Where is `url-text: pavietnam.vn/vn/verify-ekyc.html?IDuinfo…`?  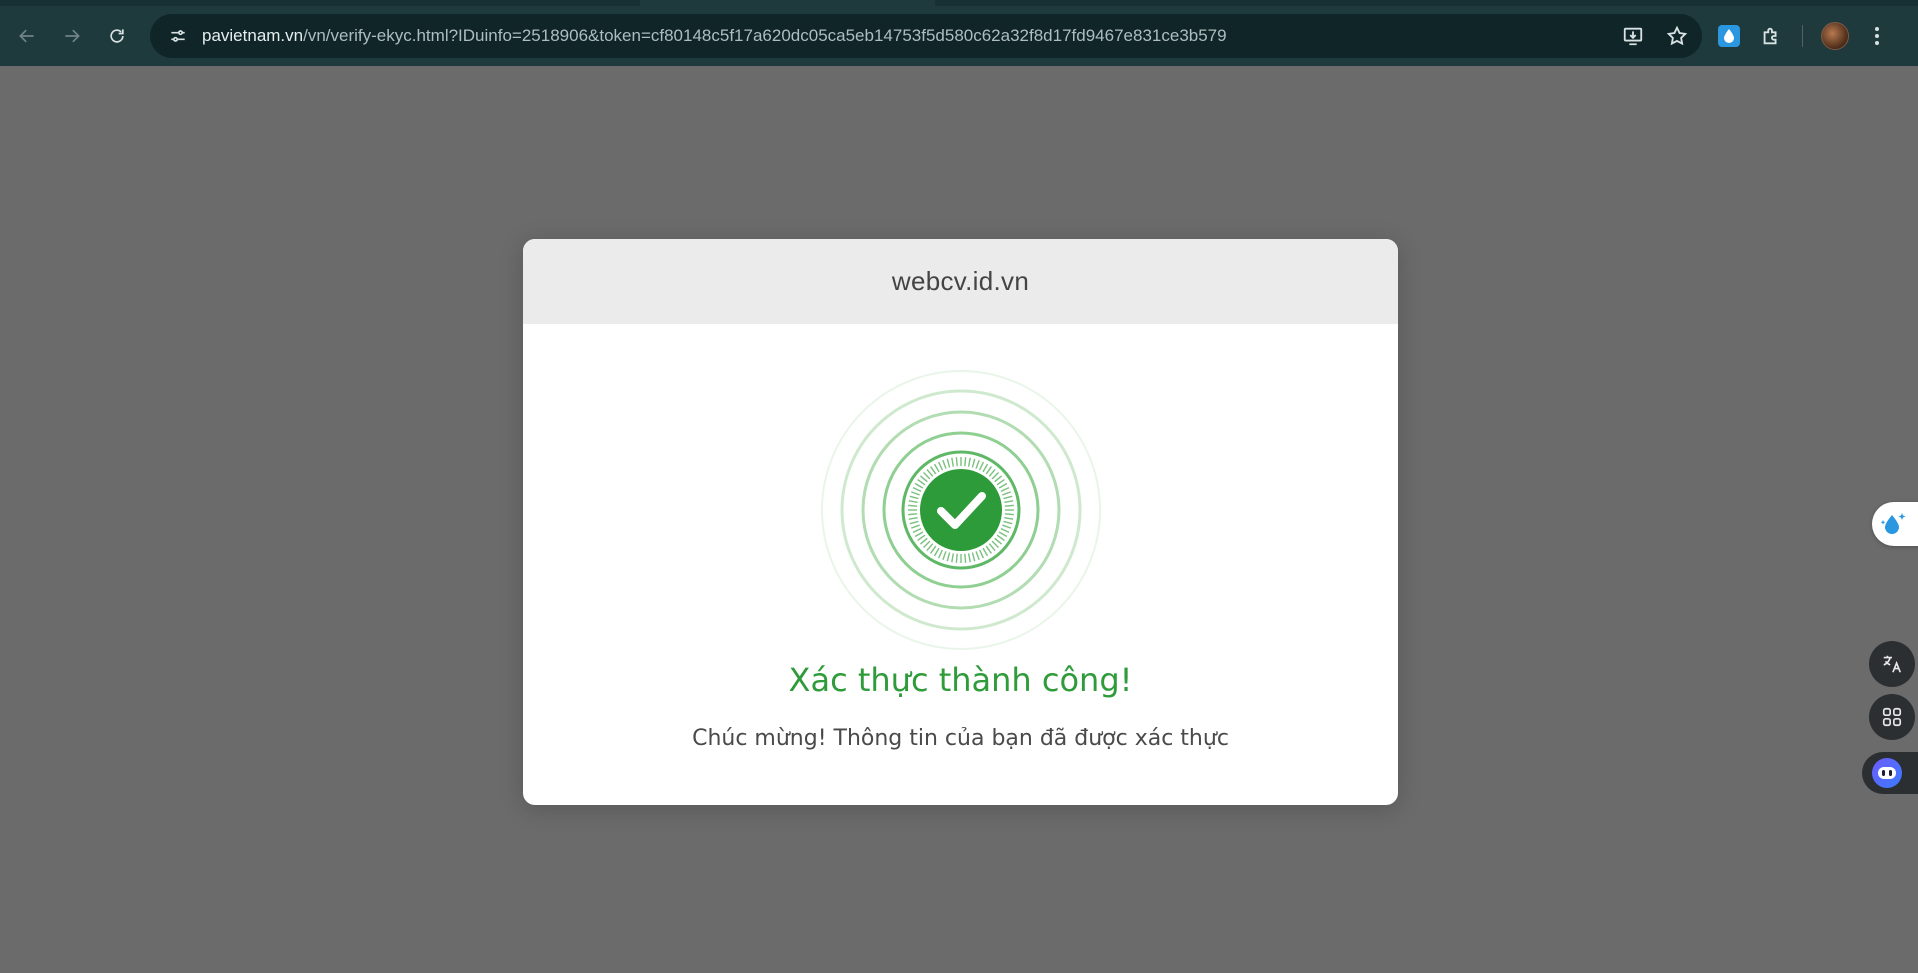 url-text: pavietnam.vn/vn/verify-ekyc.html?IDuinfo… is located at coordinates (714, 36).